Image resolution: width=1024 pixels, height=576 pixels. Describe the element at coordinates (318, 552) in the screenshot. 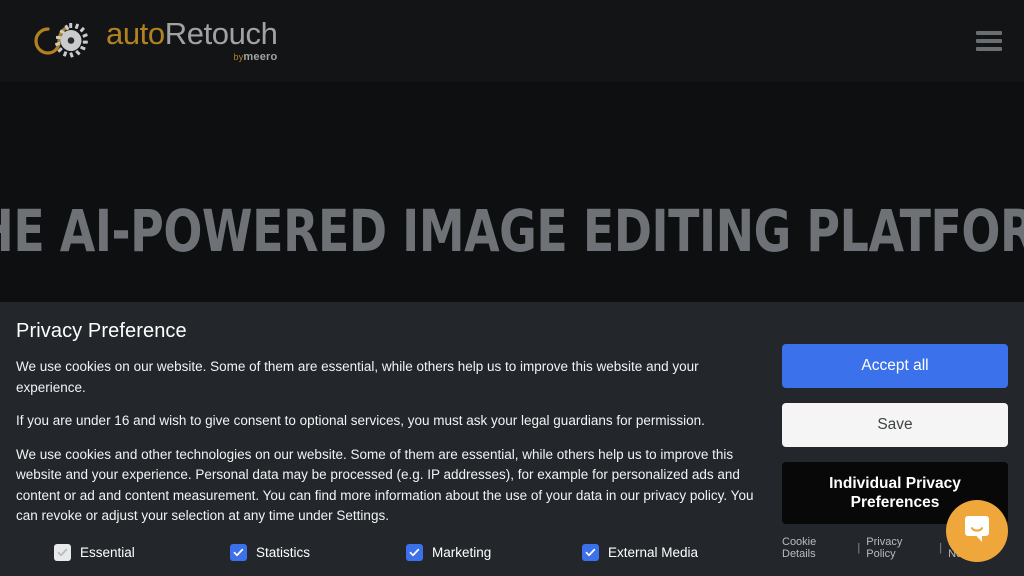

I see `consent-option-statistics: Statistics` at that location.